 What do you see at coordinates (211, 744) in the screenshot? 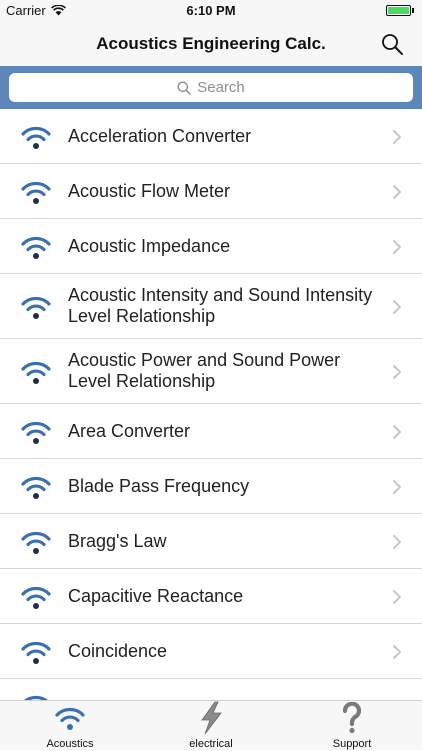
I see `tab-label: electrical` at bounding box center [211, 744].